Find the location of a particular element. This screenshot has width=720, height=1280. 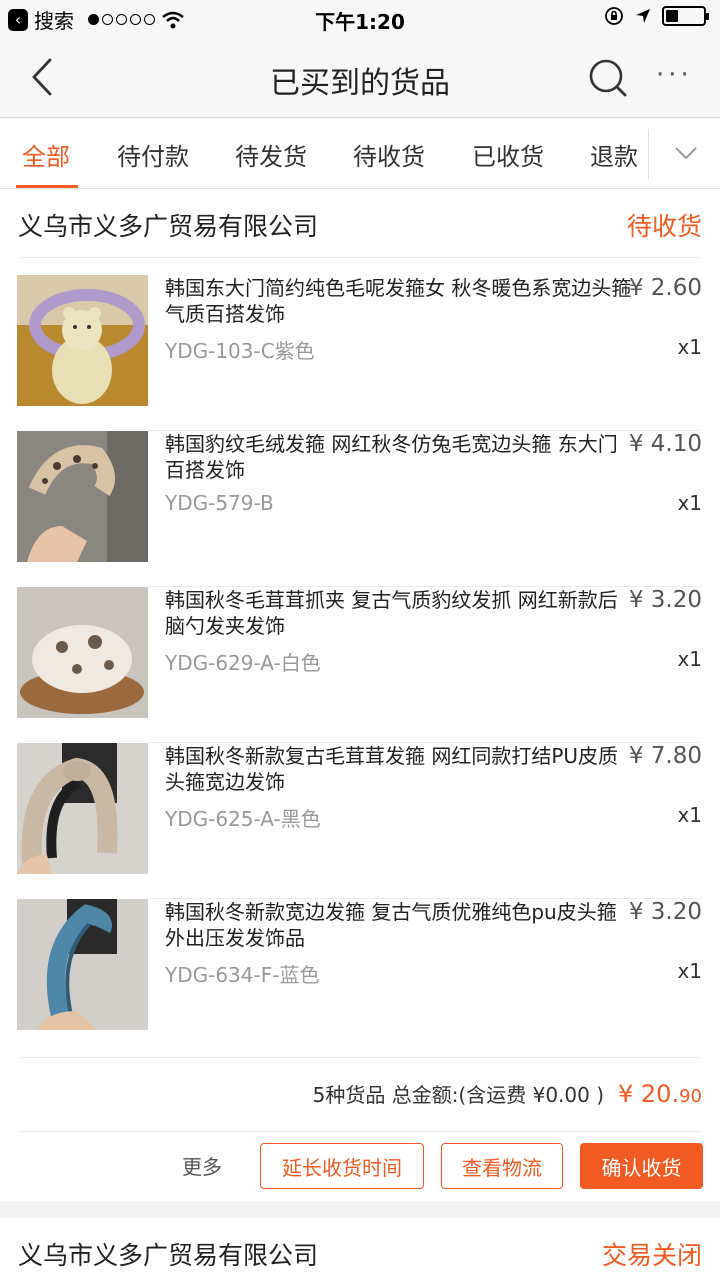

more-actions-link: 更多 is located at coordinates (202, 1165).